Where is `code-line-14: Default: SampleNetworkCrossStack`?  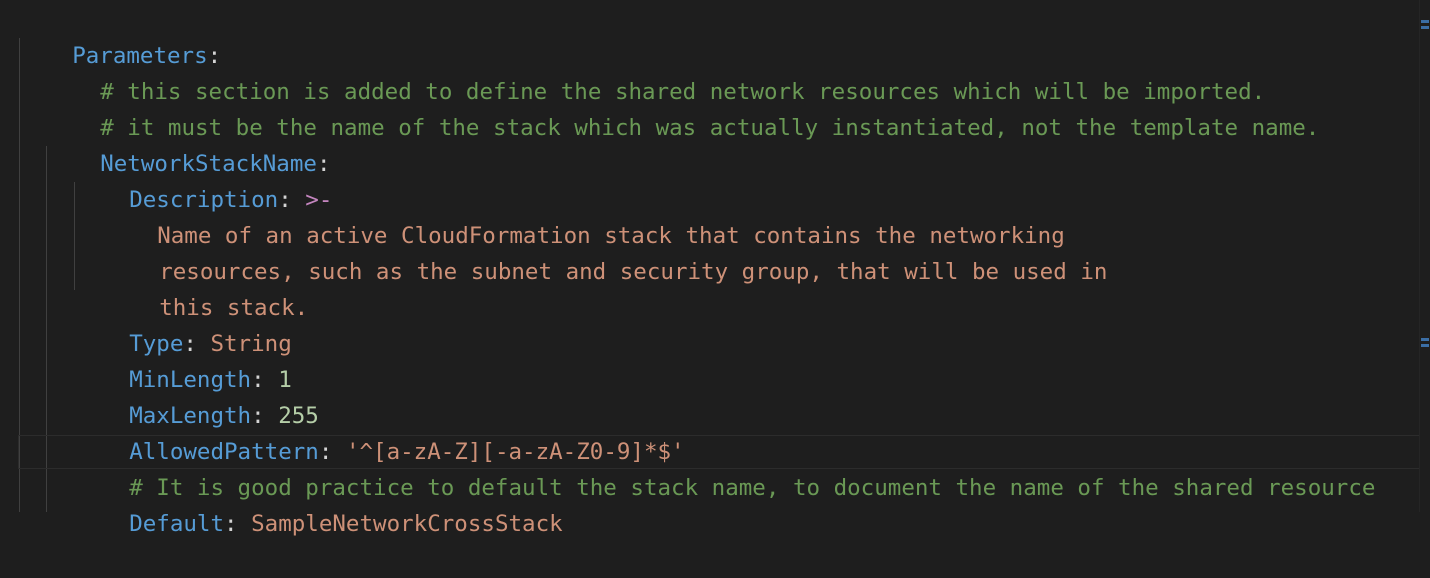
code-line-14: Default: SampleNetworkCrossStack is located at coordinates (318, 503).